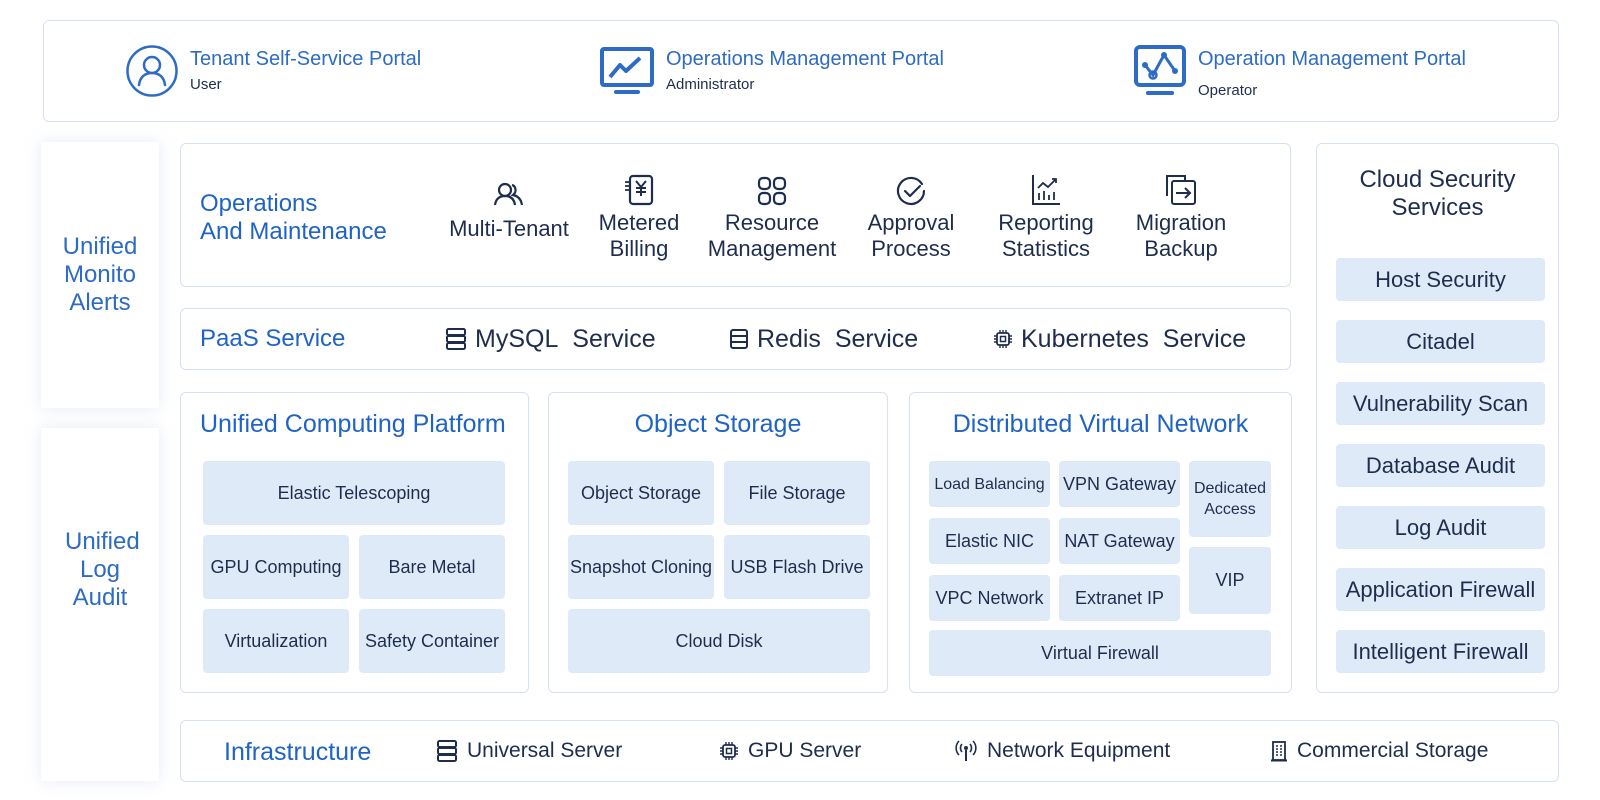 The image size is (1600, 800). What do you see at coordinates (1062, 751) in the screenshot?
I see `infra-item-network-equipment: Network Equipment` at bounding box center [1062, 751].